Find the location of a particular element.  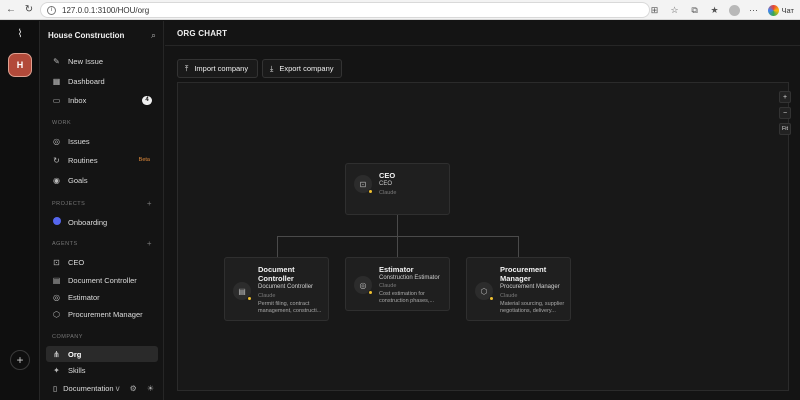

sidebar-item-skills: ✦ Skills is located at coordinates (102, 371).